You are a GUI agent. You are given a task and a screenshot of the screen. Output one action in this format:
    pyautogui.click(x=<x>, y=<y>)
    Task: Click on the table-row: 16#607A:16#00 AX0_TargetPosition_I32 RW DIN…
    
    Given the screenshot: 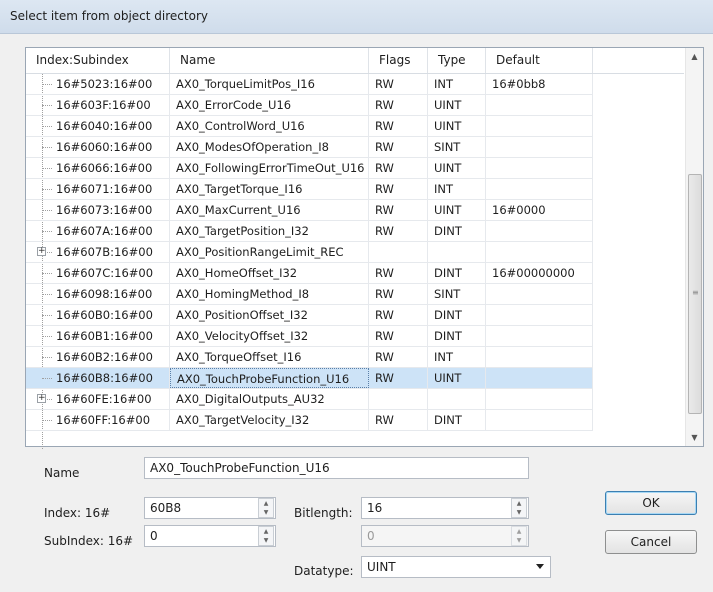 What is the action you would take?
    pyautogui.click(x=309, y=231)
    